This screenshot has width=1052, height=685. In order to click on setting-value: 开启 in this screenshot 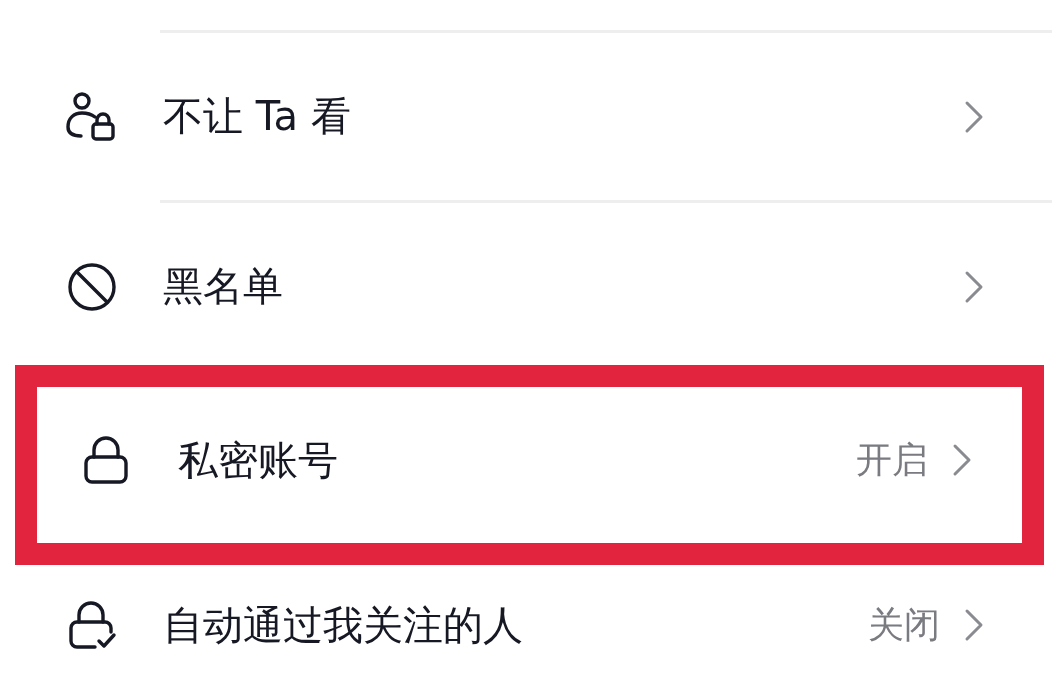, I will do `click(892, 459)`.